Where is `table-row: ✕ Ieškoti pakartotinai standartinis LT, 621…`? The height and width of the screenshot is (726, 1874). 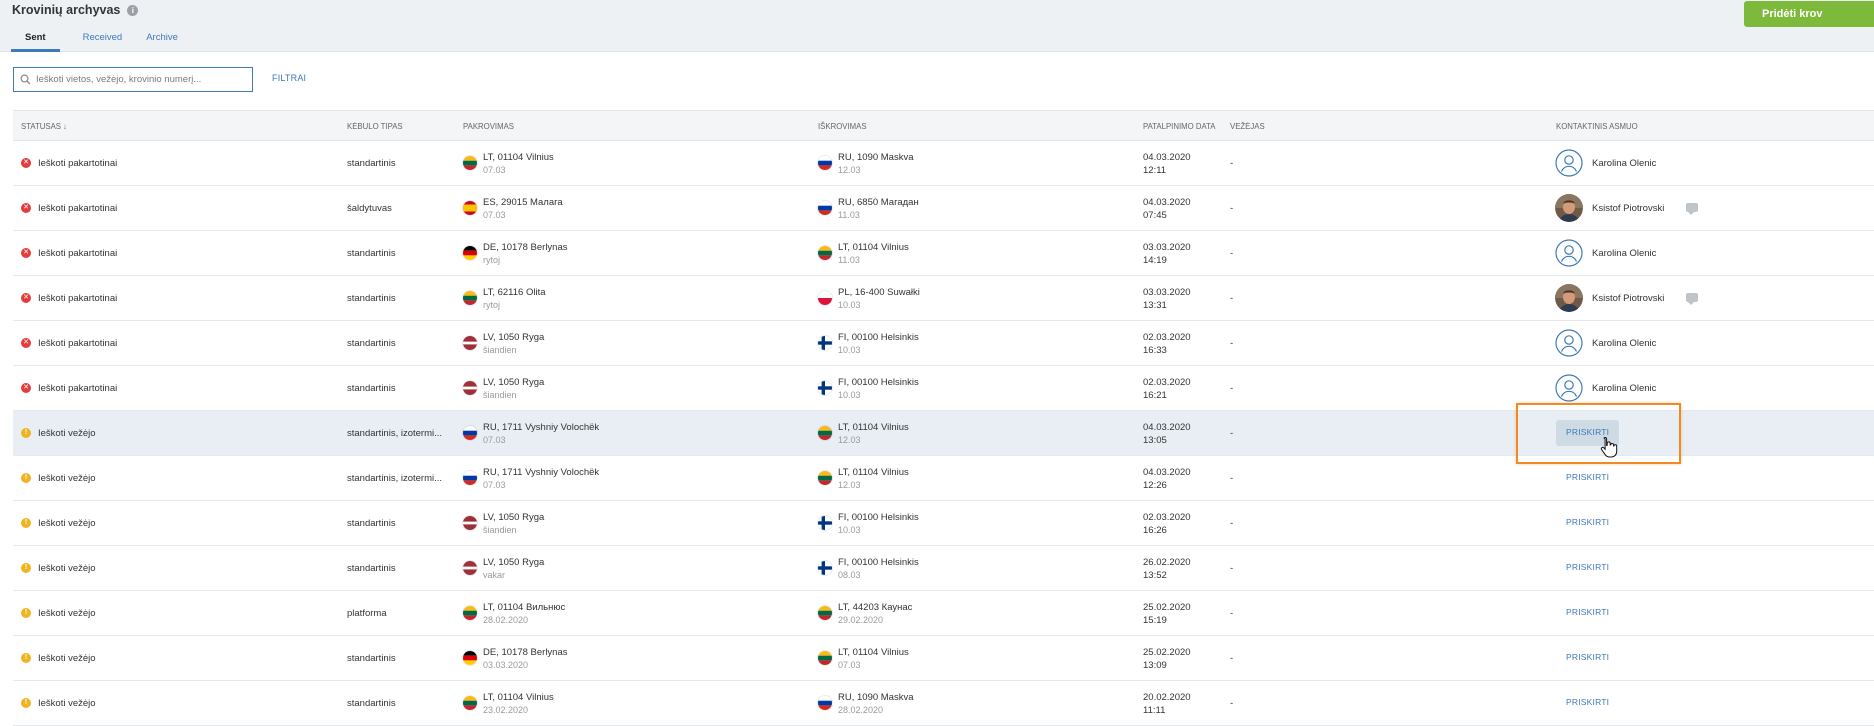 table-row: ✕ Ieškoti pakartotinai standartinis LT, 621… is located at coordinates (943, 298).